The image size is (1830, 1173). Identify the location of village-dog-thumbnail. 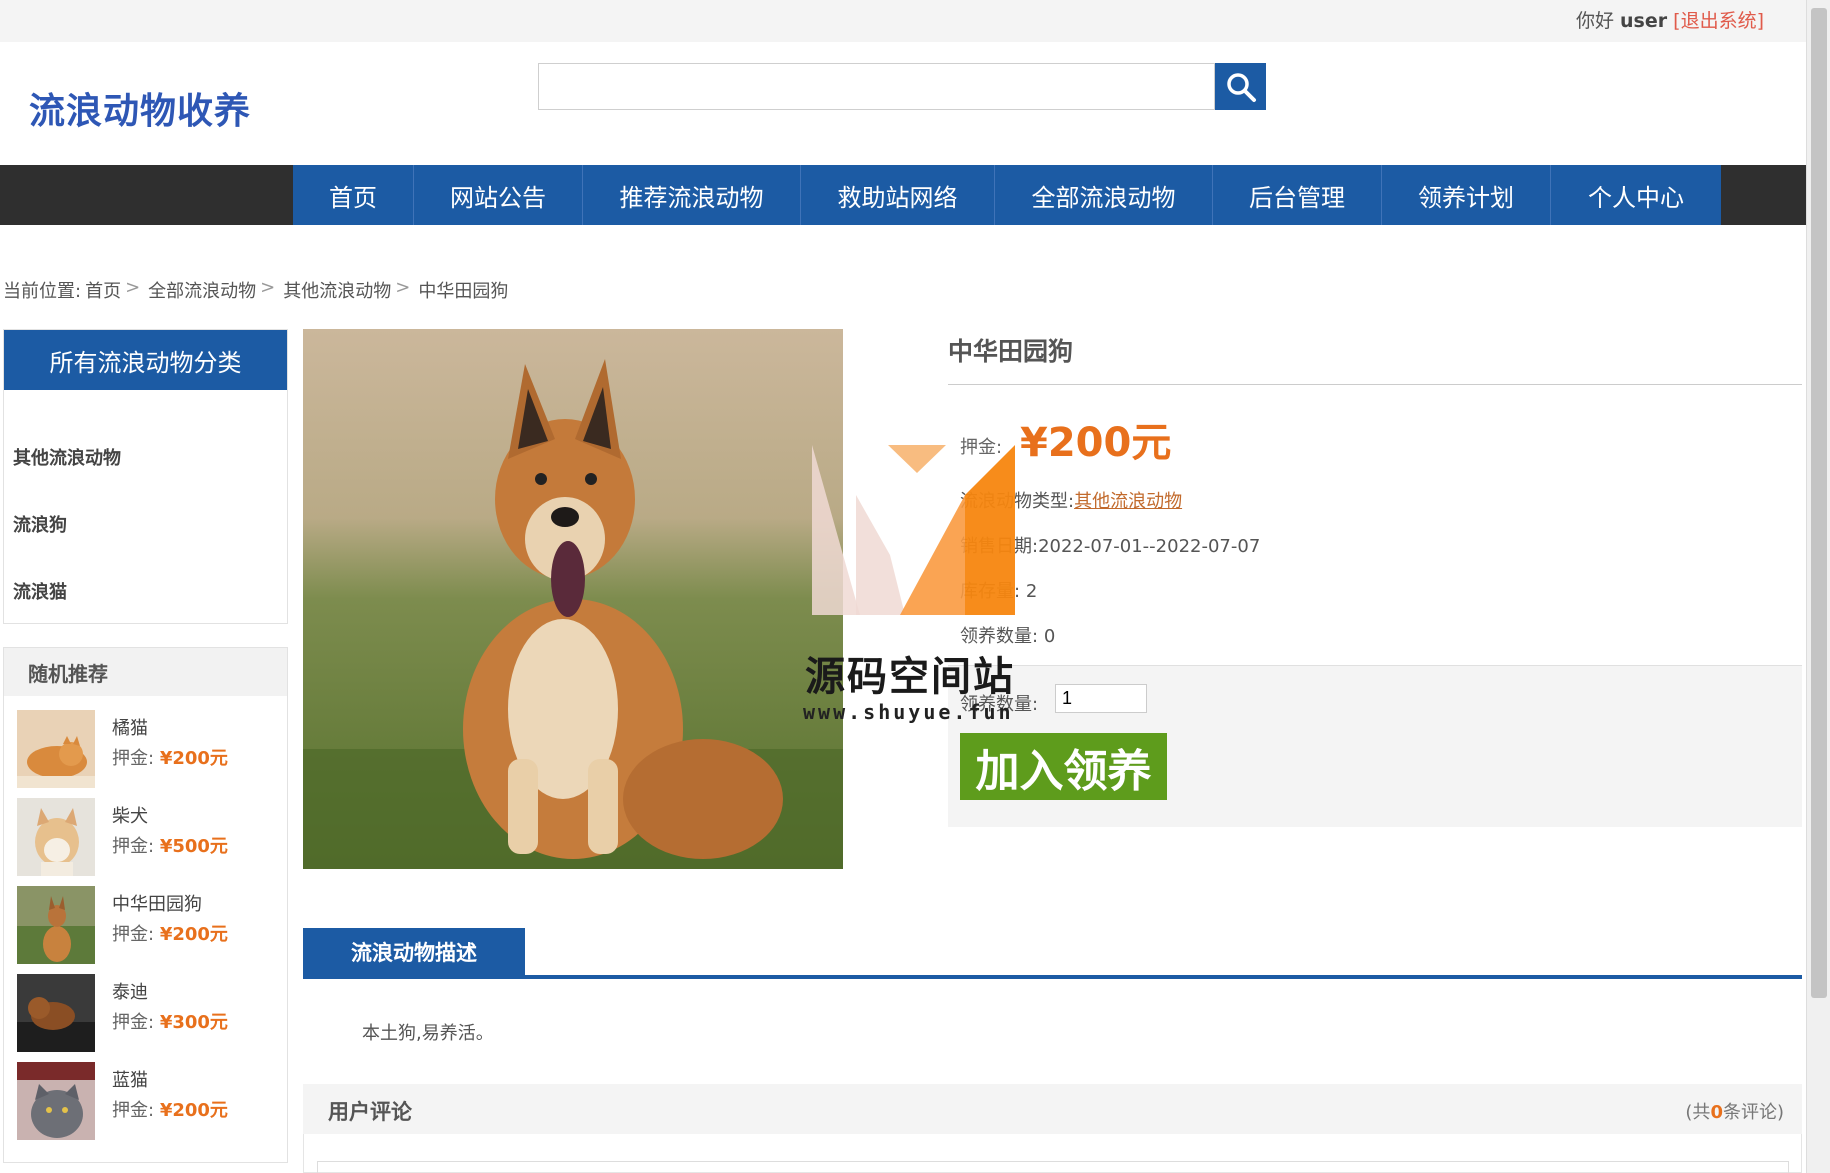
(56, 925).